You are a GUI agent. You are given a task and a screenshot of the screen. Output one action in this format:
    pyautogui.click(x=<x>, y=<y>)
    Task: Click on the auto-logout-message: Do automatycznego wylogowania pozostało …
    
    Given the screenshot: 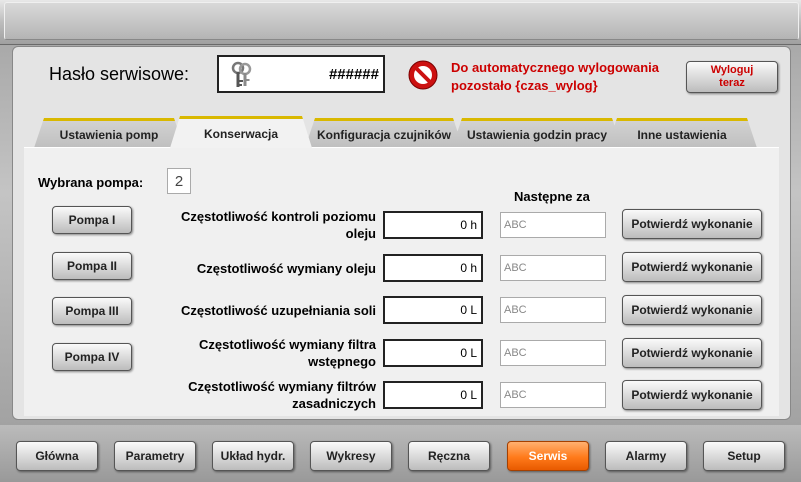 What is the action you would take?
    pyautogui.click(x=566, y=77)
    